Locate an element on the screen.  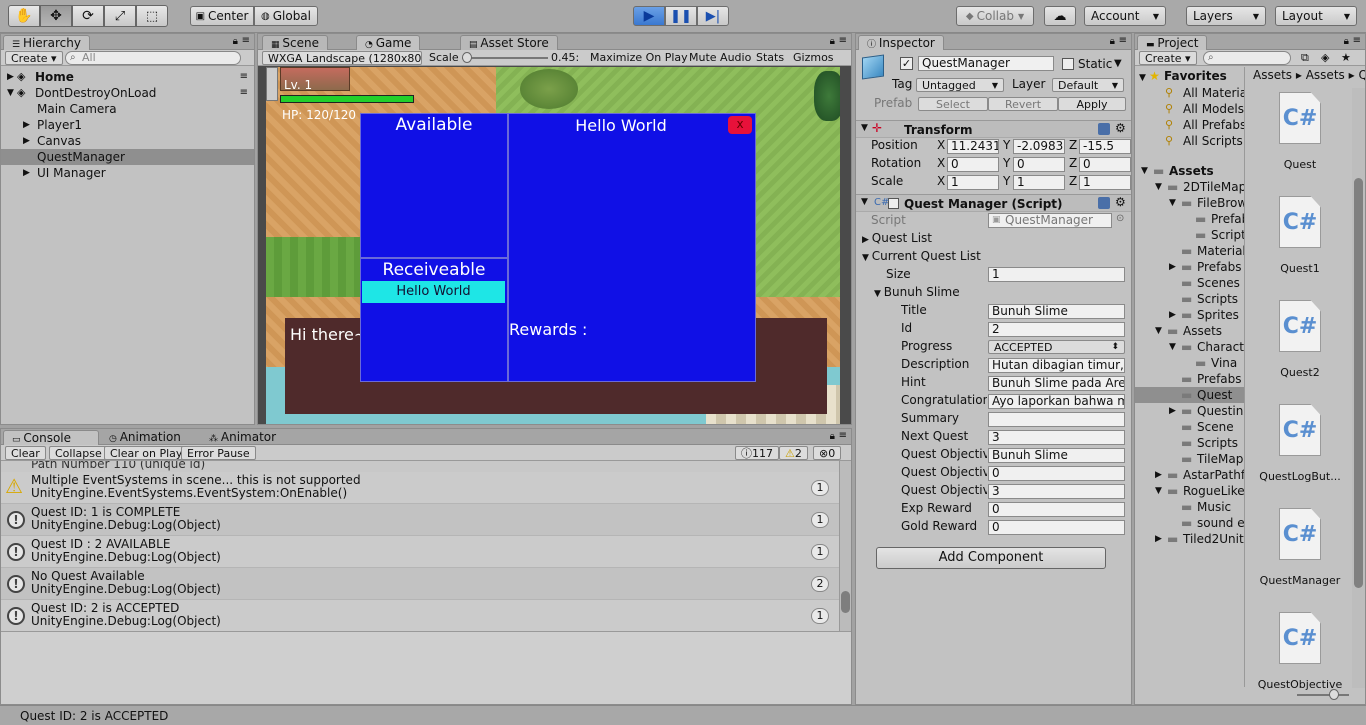
project-search-input: ⌕ is located at coordinates (1247, 58).